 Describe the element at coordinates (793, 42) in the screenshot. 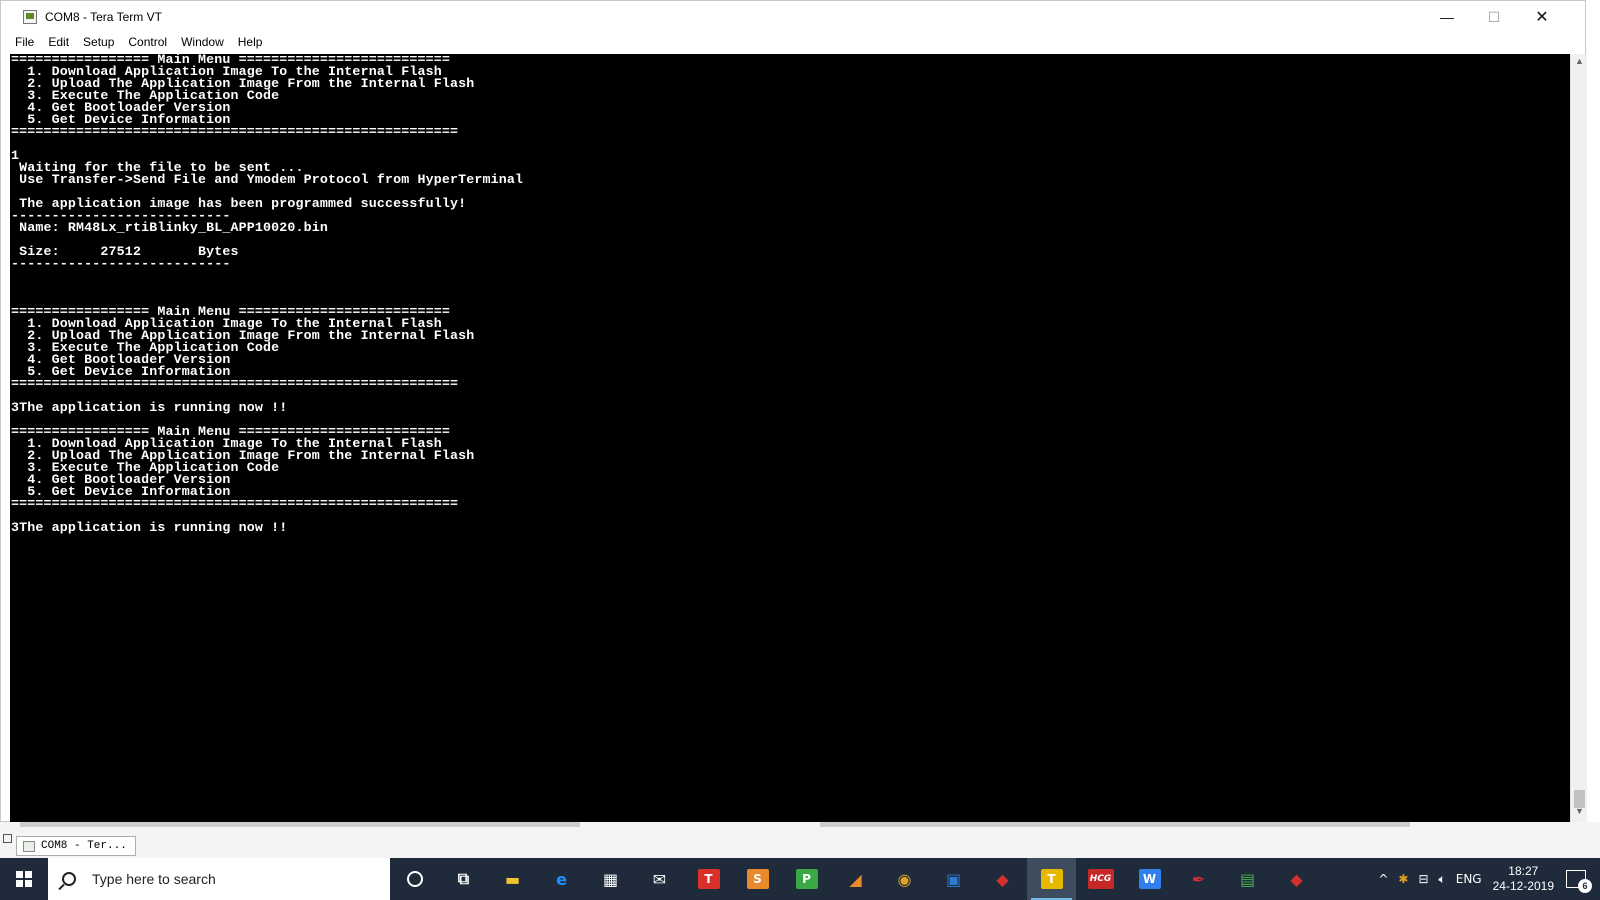

I see `menu-bar: File Edit Setup Control Window Help` at that location.